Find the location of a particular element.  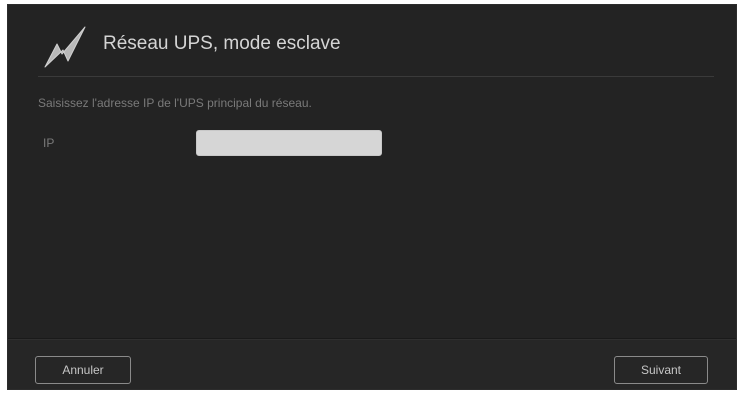

footer-divider is located at coordinates (372, 338).